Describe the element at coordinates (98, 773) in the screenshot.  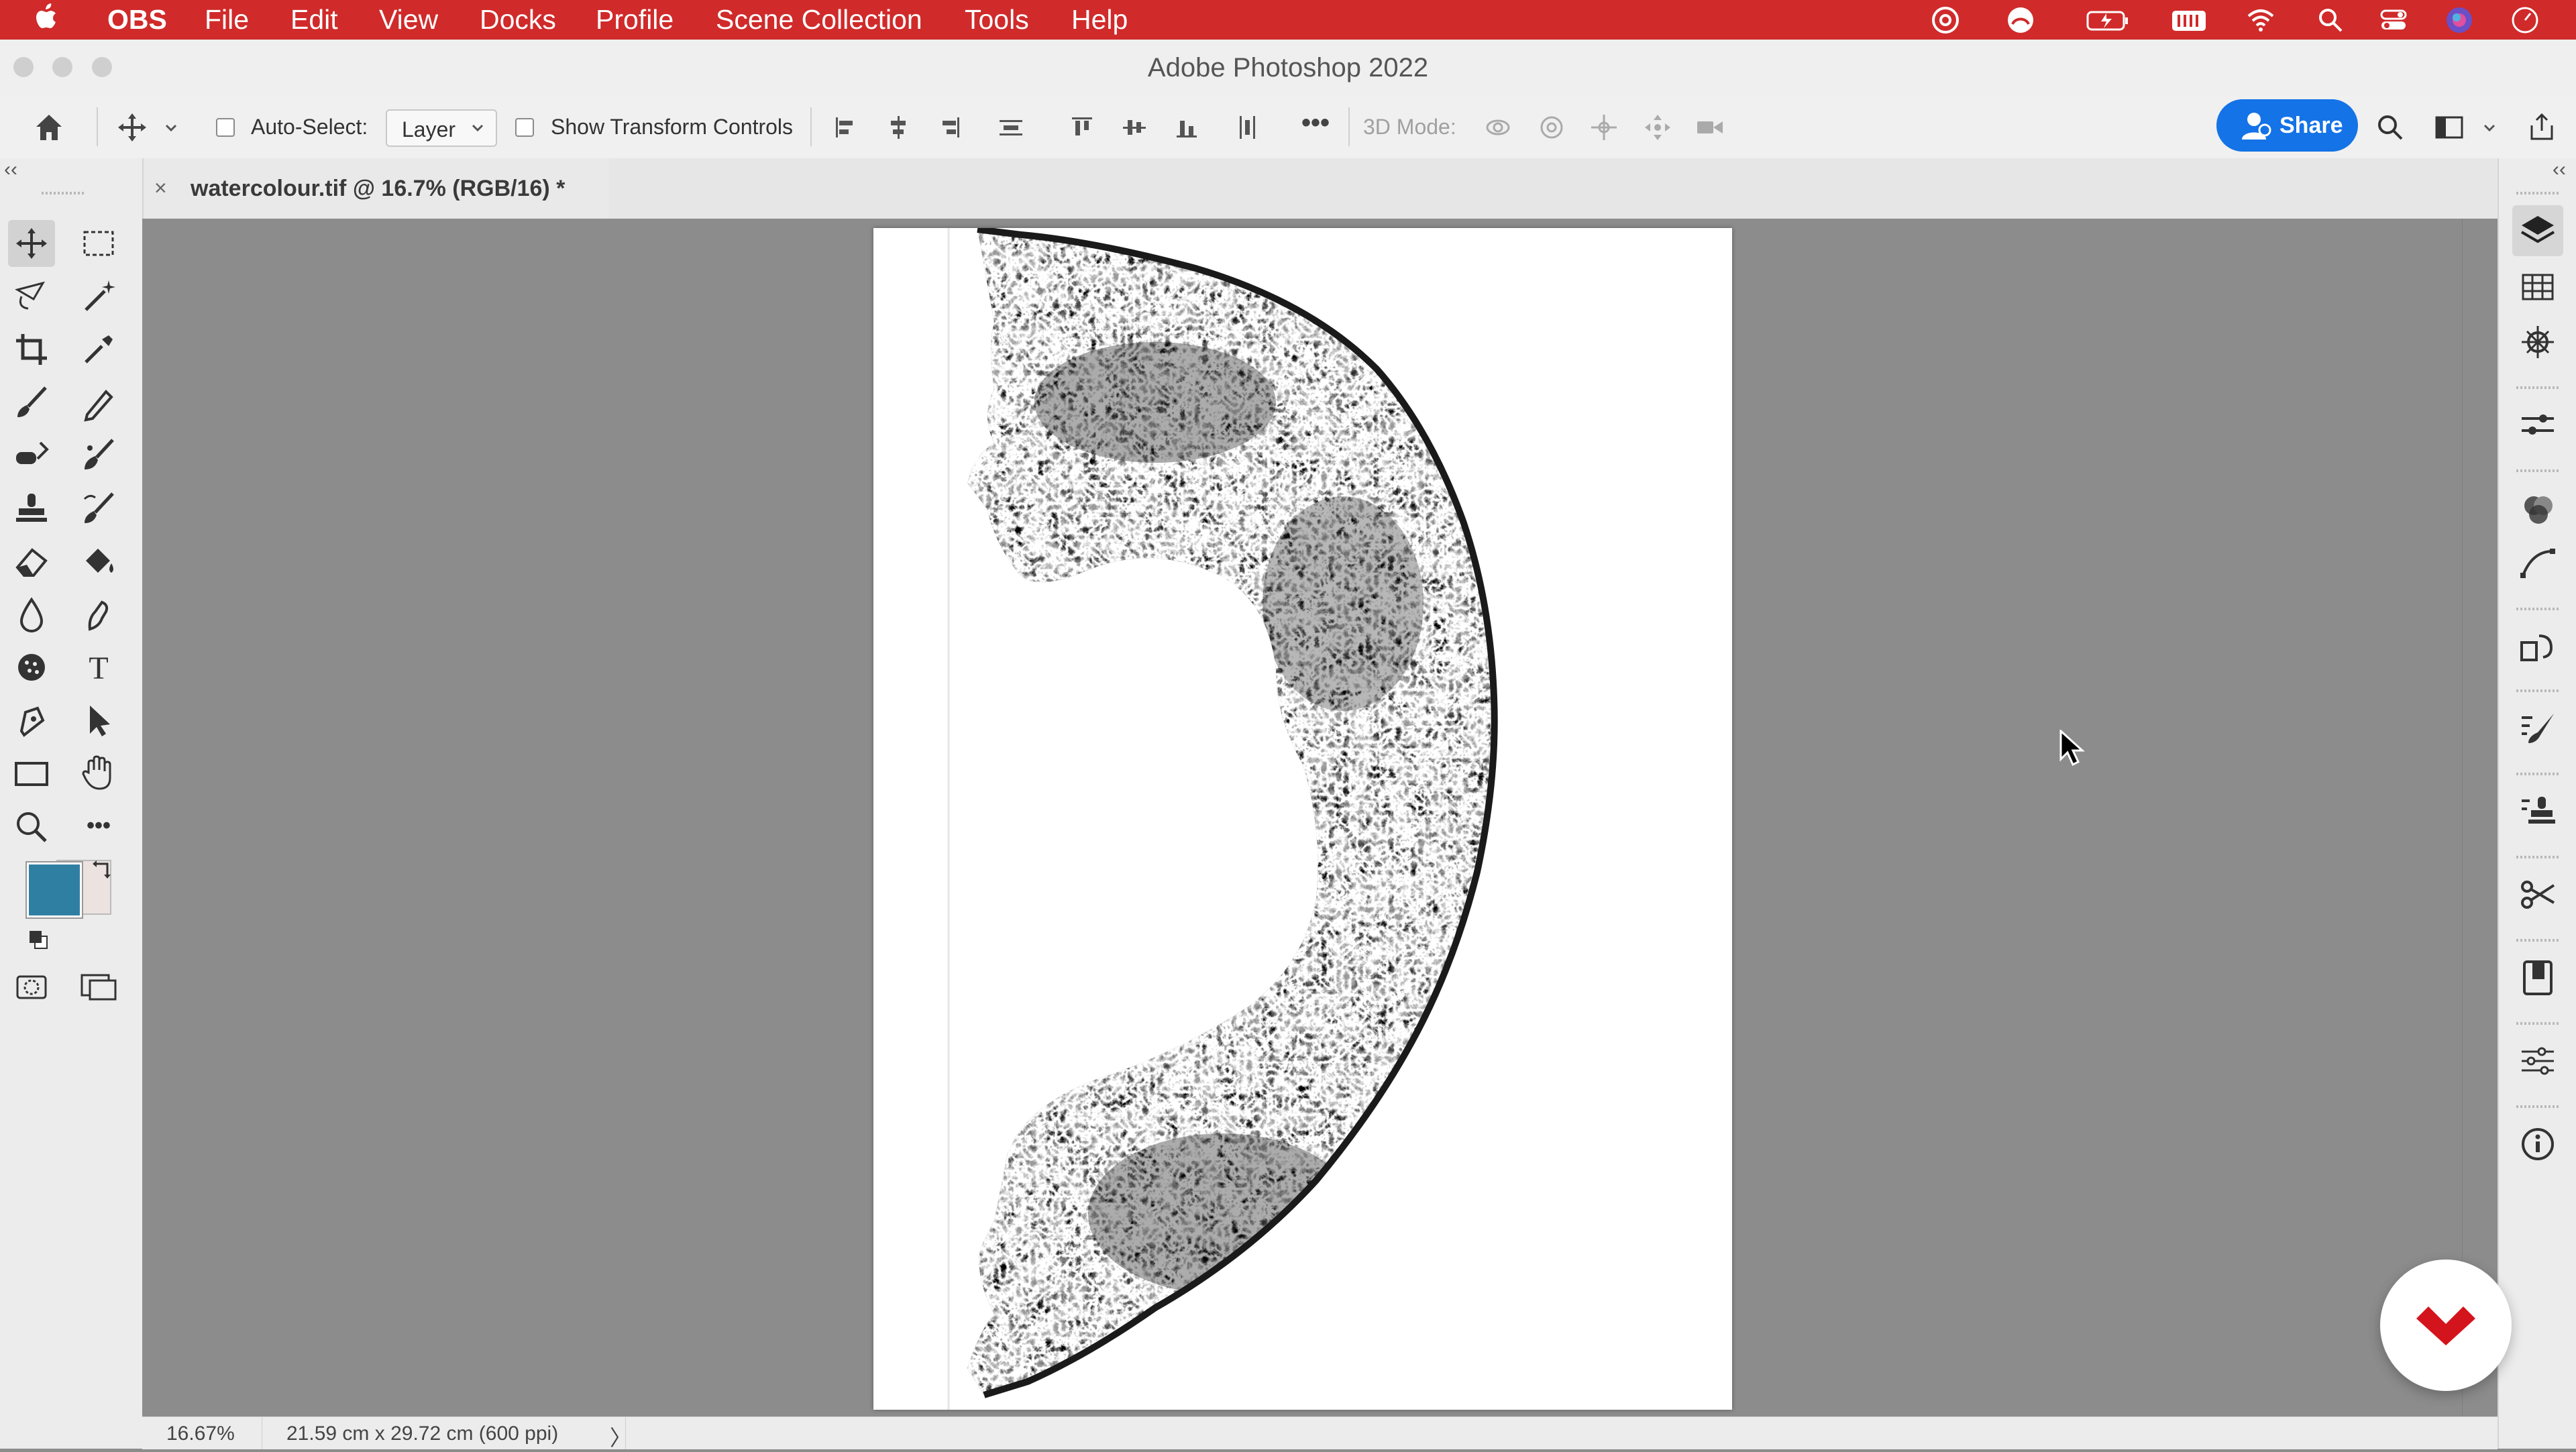
I see `hand-tool-icon` at that location.